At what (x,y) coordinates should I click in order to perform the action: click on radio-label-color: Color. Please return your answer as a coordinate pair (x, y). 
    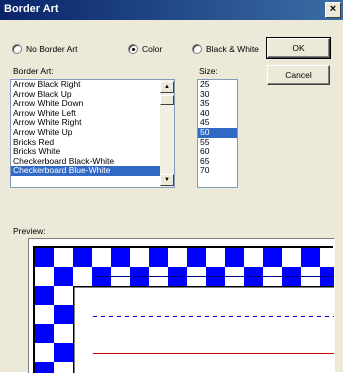
    Looking at the image, I should click on (152, 49).